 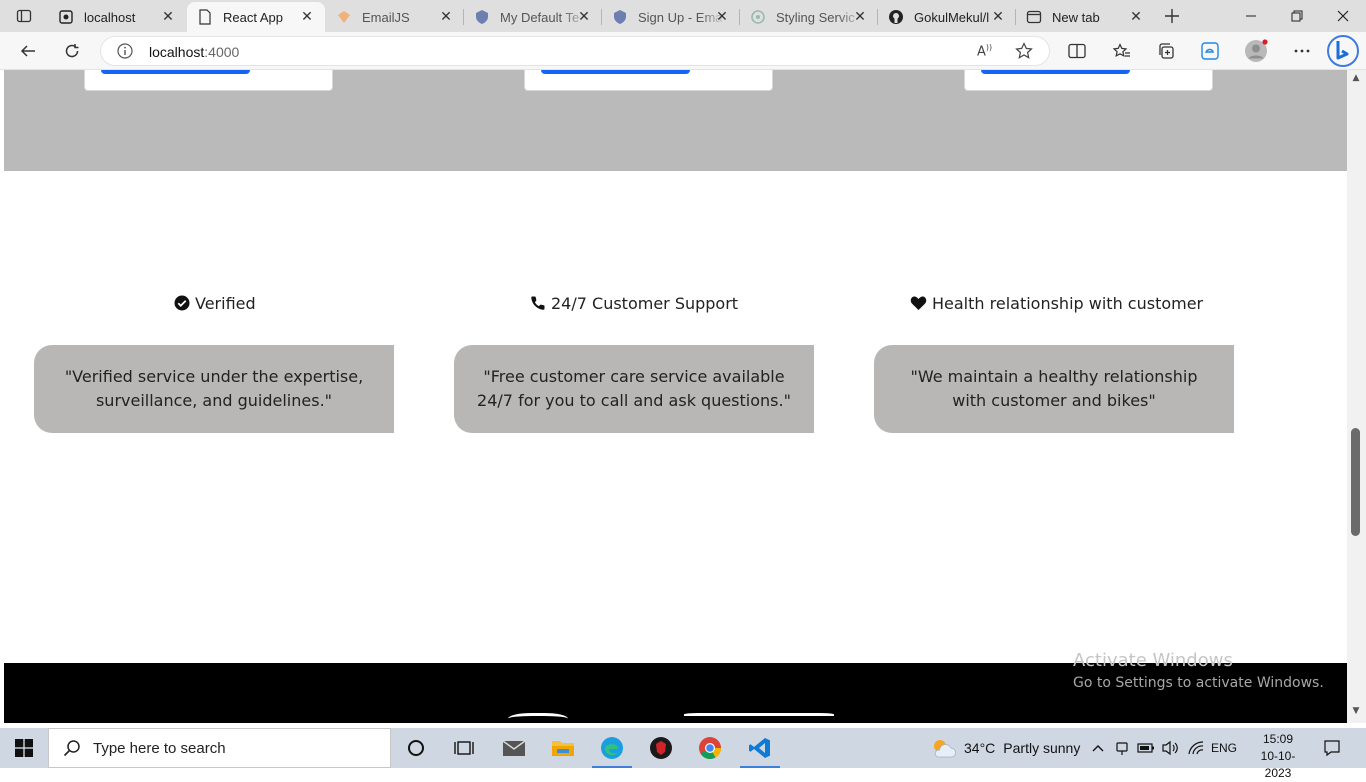 What do you see at coordinates (563, 748) in the screenshot?
I see `file-explorer-icon` at bounding box center [563, 748].